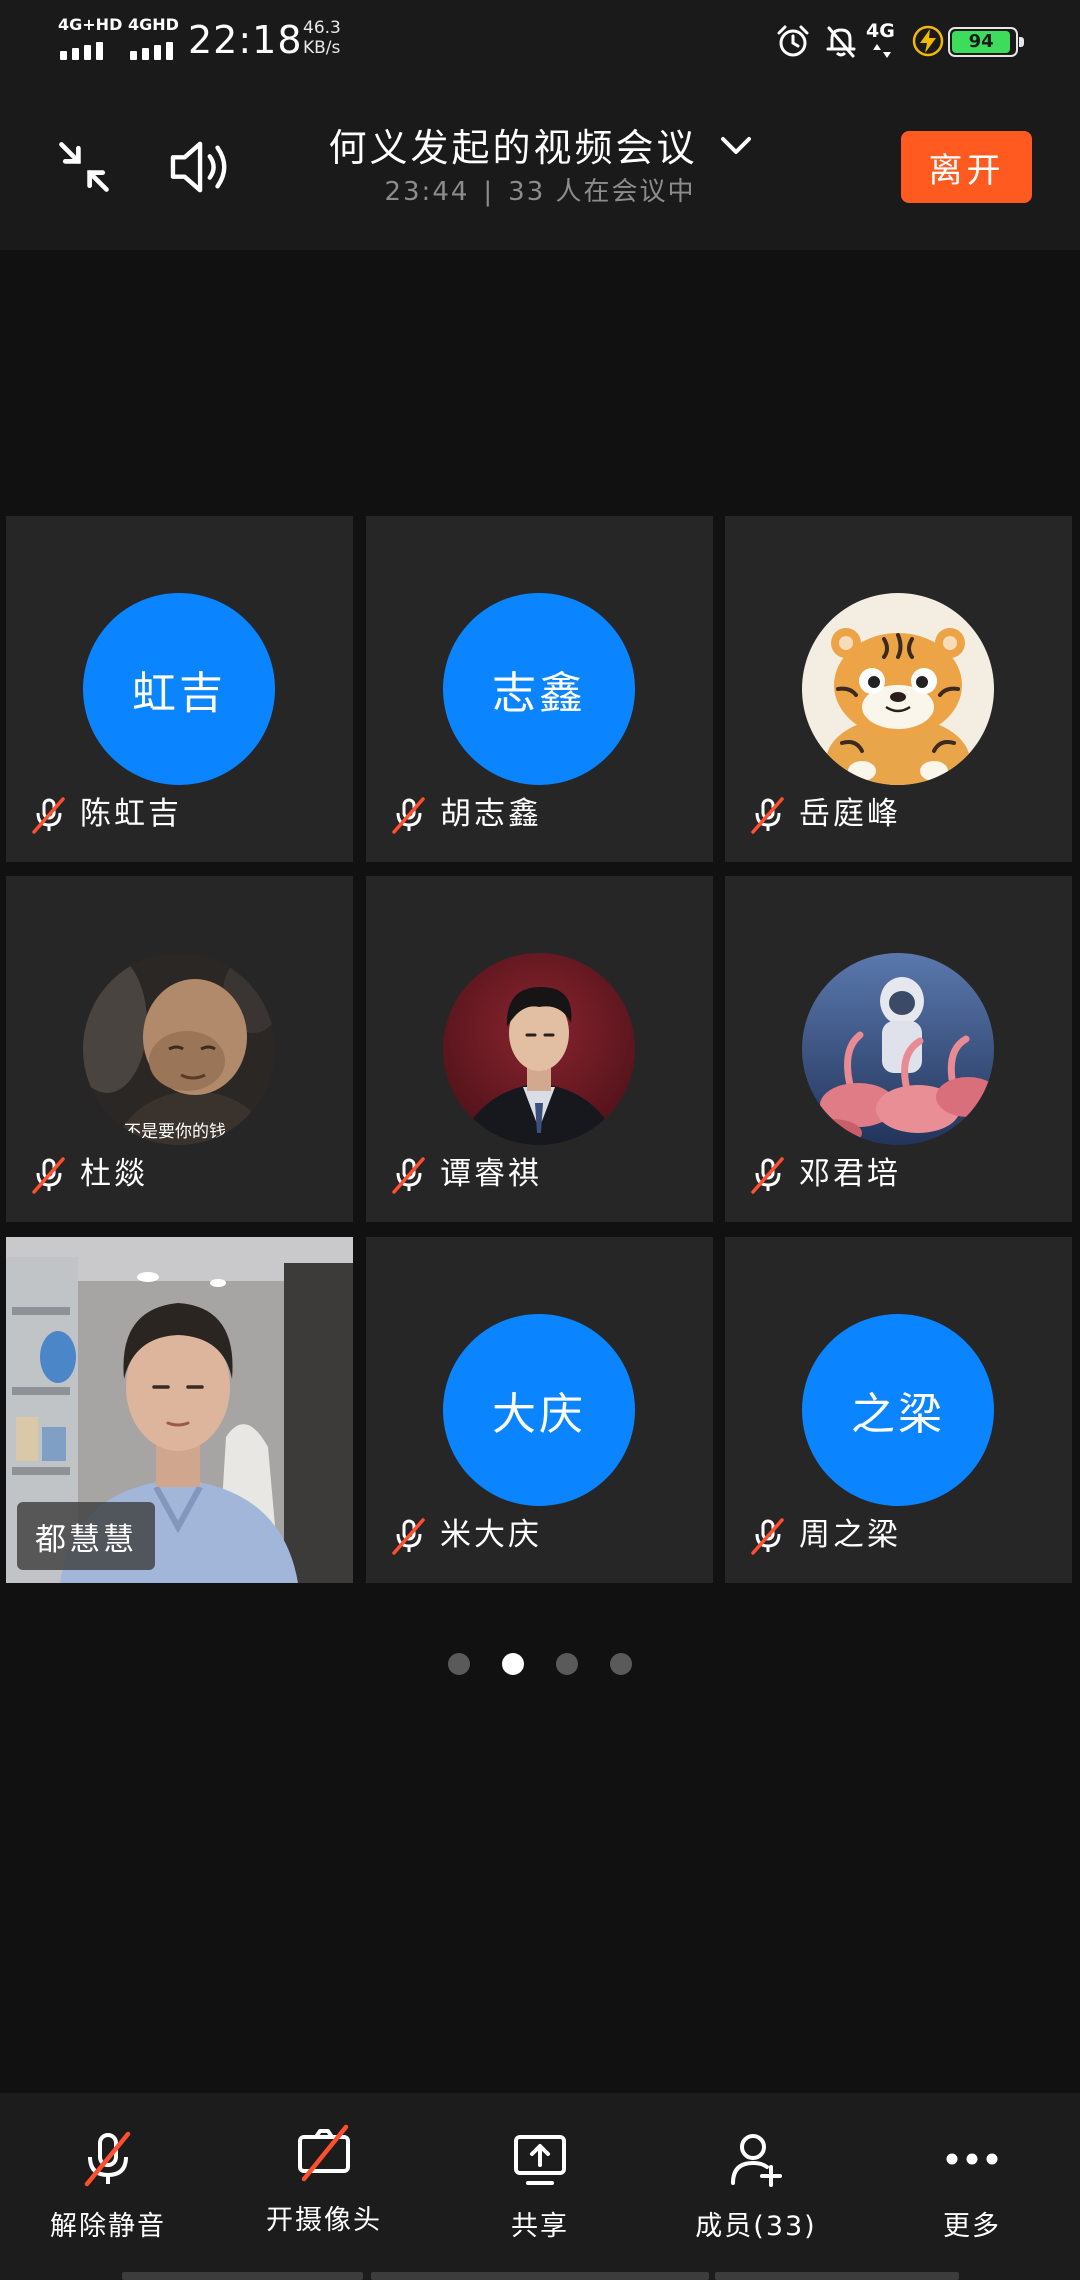  I want to click on alarm-icon, so click(793, 41).